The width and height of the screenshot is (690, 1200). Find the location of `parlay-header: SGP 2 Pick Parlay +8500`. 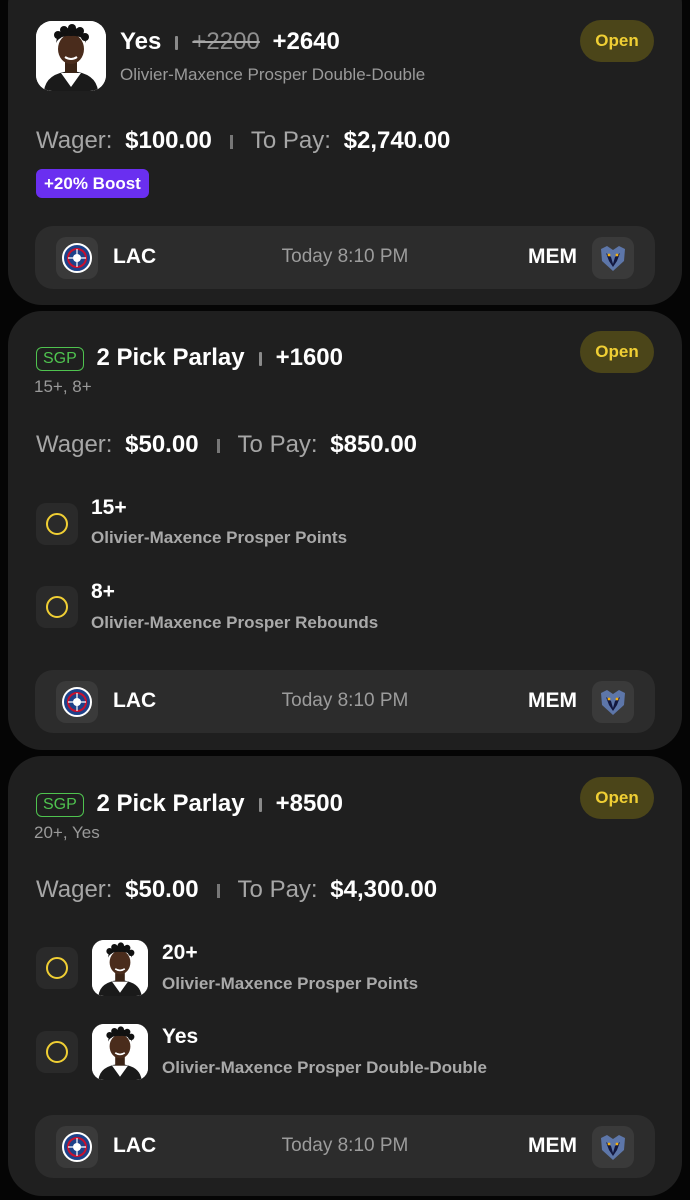

parlay-header: SGP 2 Pick Parlay +8500 is located at coordinates (189, 804).